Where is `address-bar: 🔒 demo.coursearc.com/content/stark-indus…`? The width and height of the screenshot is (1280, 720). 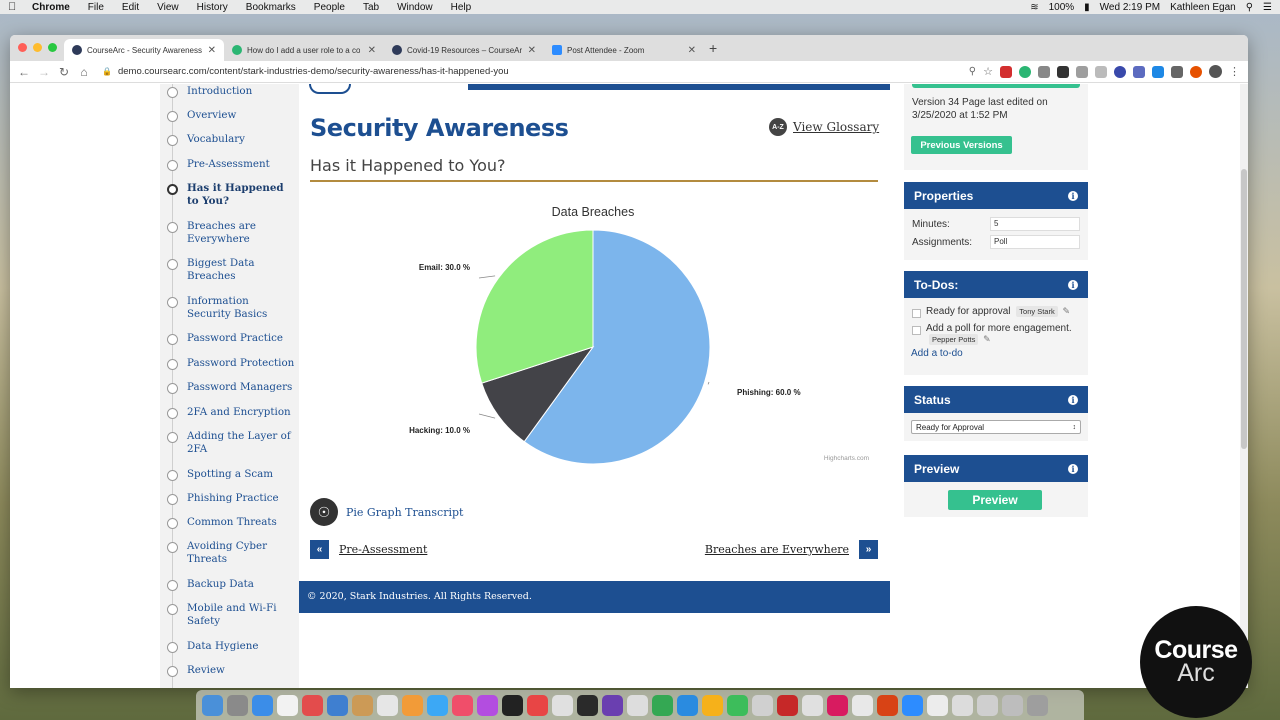
address-bar: 🔒 demo.coursearc.com/content/stark-indus… is located at coordinates (305, 71).